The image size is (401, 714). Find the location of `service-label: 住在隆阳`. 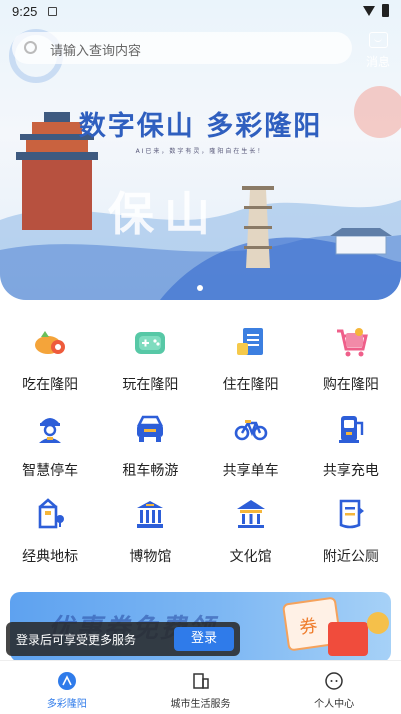

service-label: 住在隆阳 is located at coordinates (250, 385).